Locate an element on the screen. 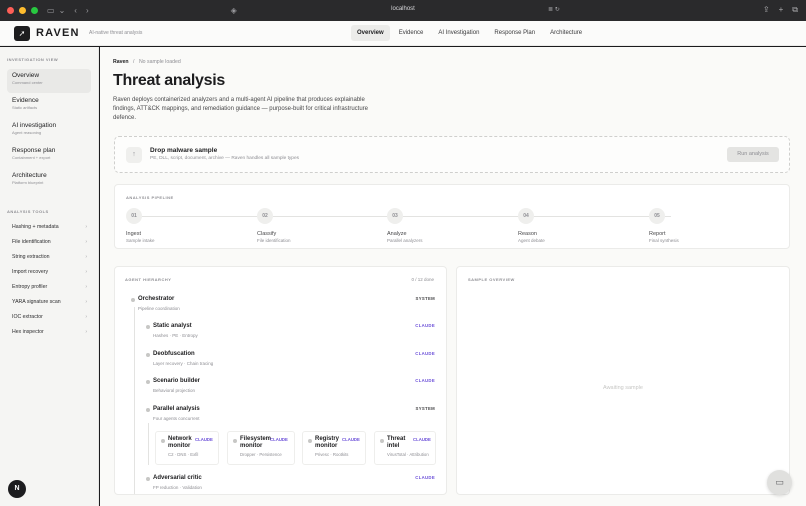  step-number: 05 is located at coordinates (657, 216).